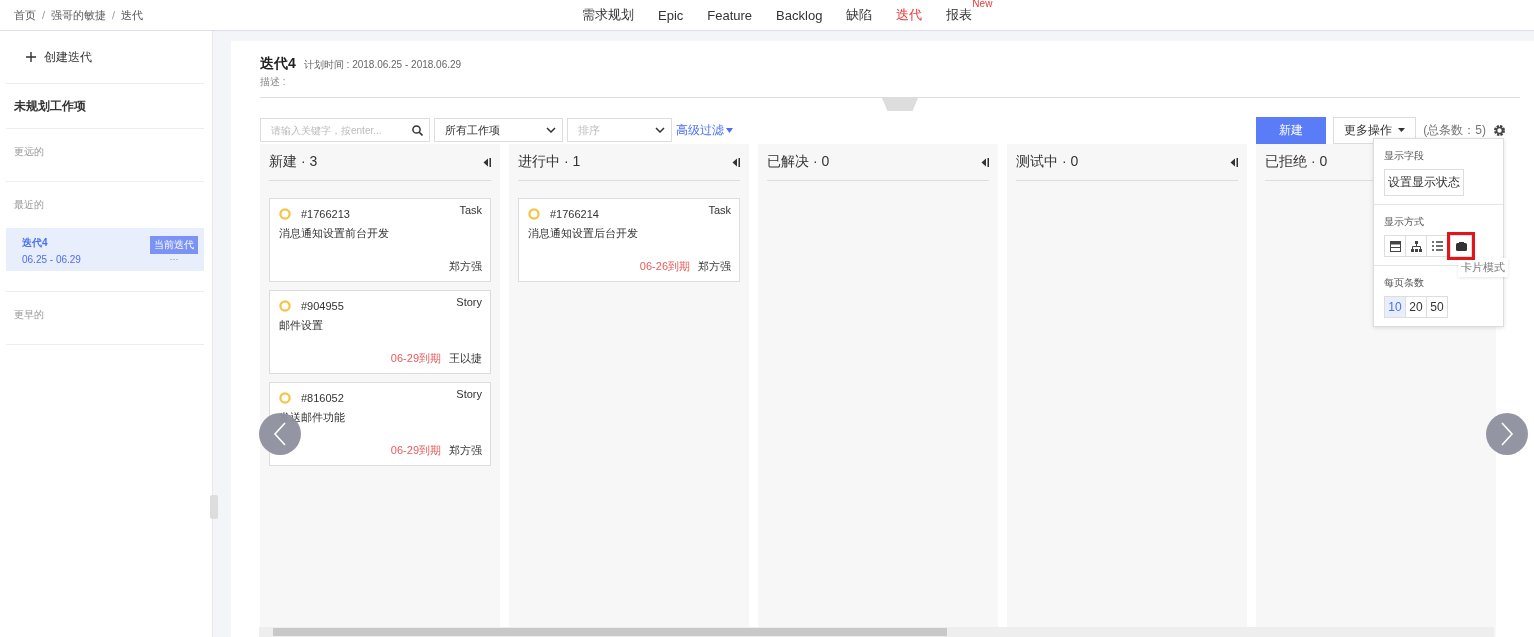  I want to click on create-iteration-button: 创建迭代, so click(105, 57).